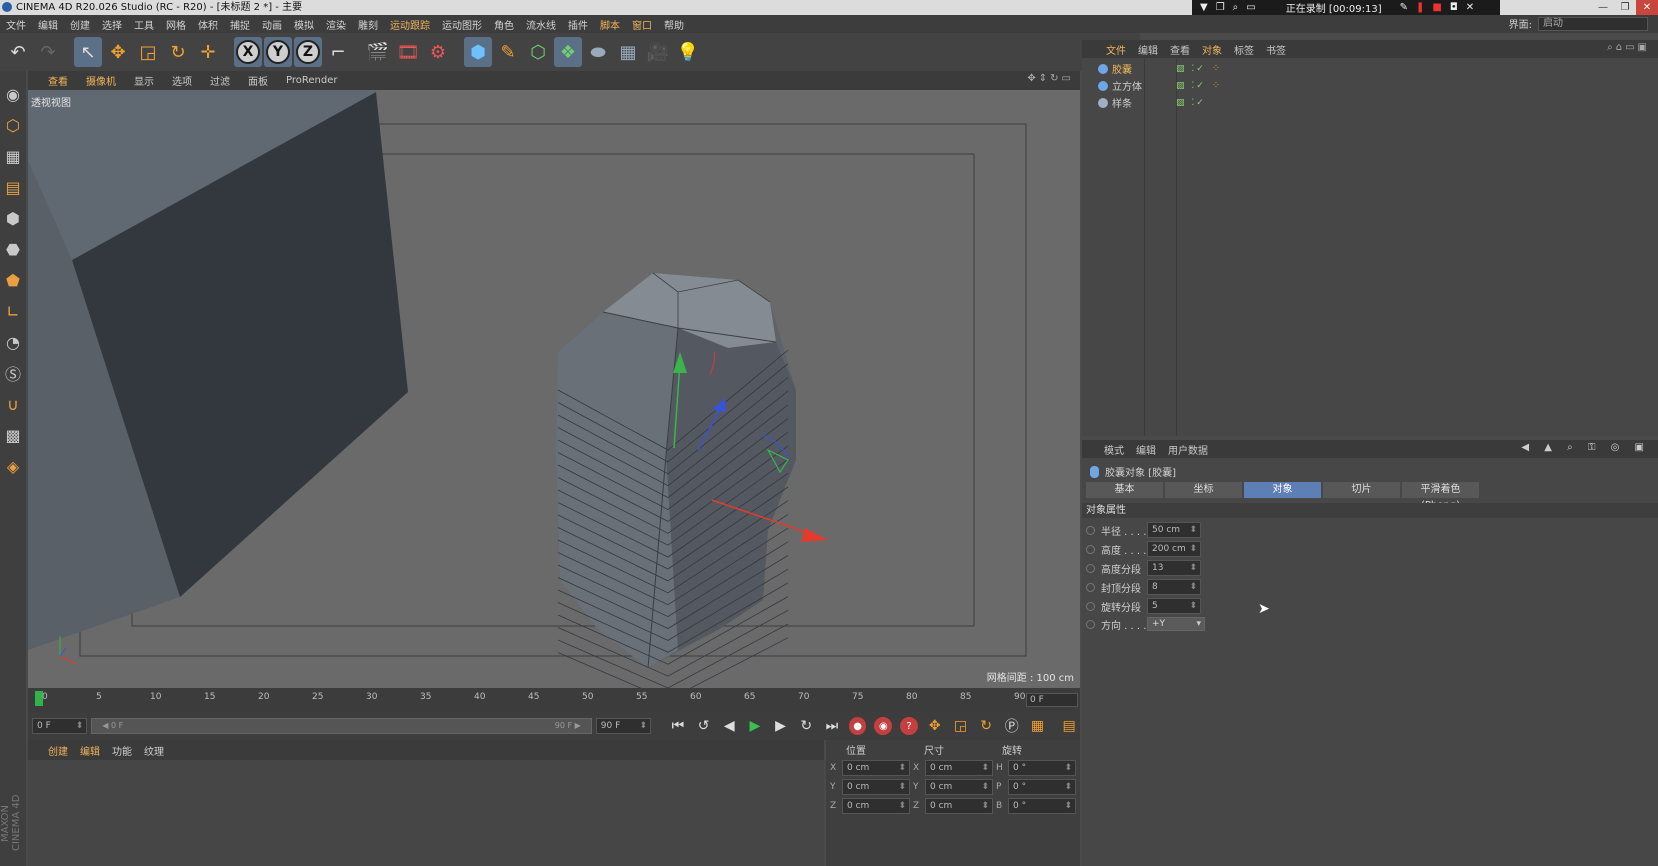 Image resolution: width=1658 pixels, height=866 pixels. I want to click on record-keys-icon: ●, so click(857, 726).